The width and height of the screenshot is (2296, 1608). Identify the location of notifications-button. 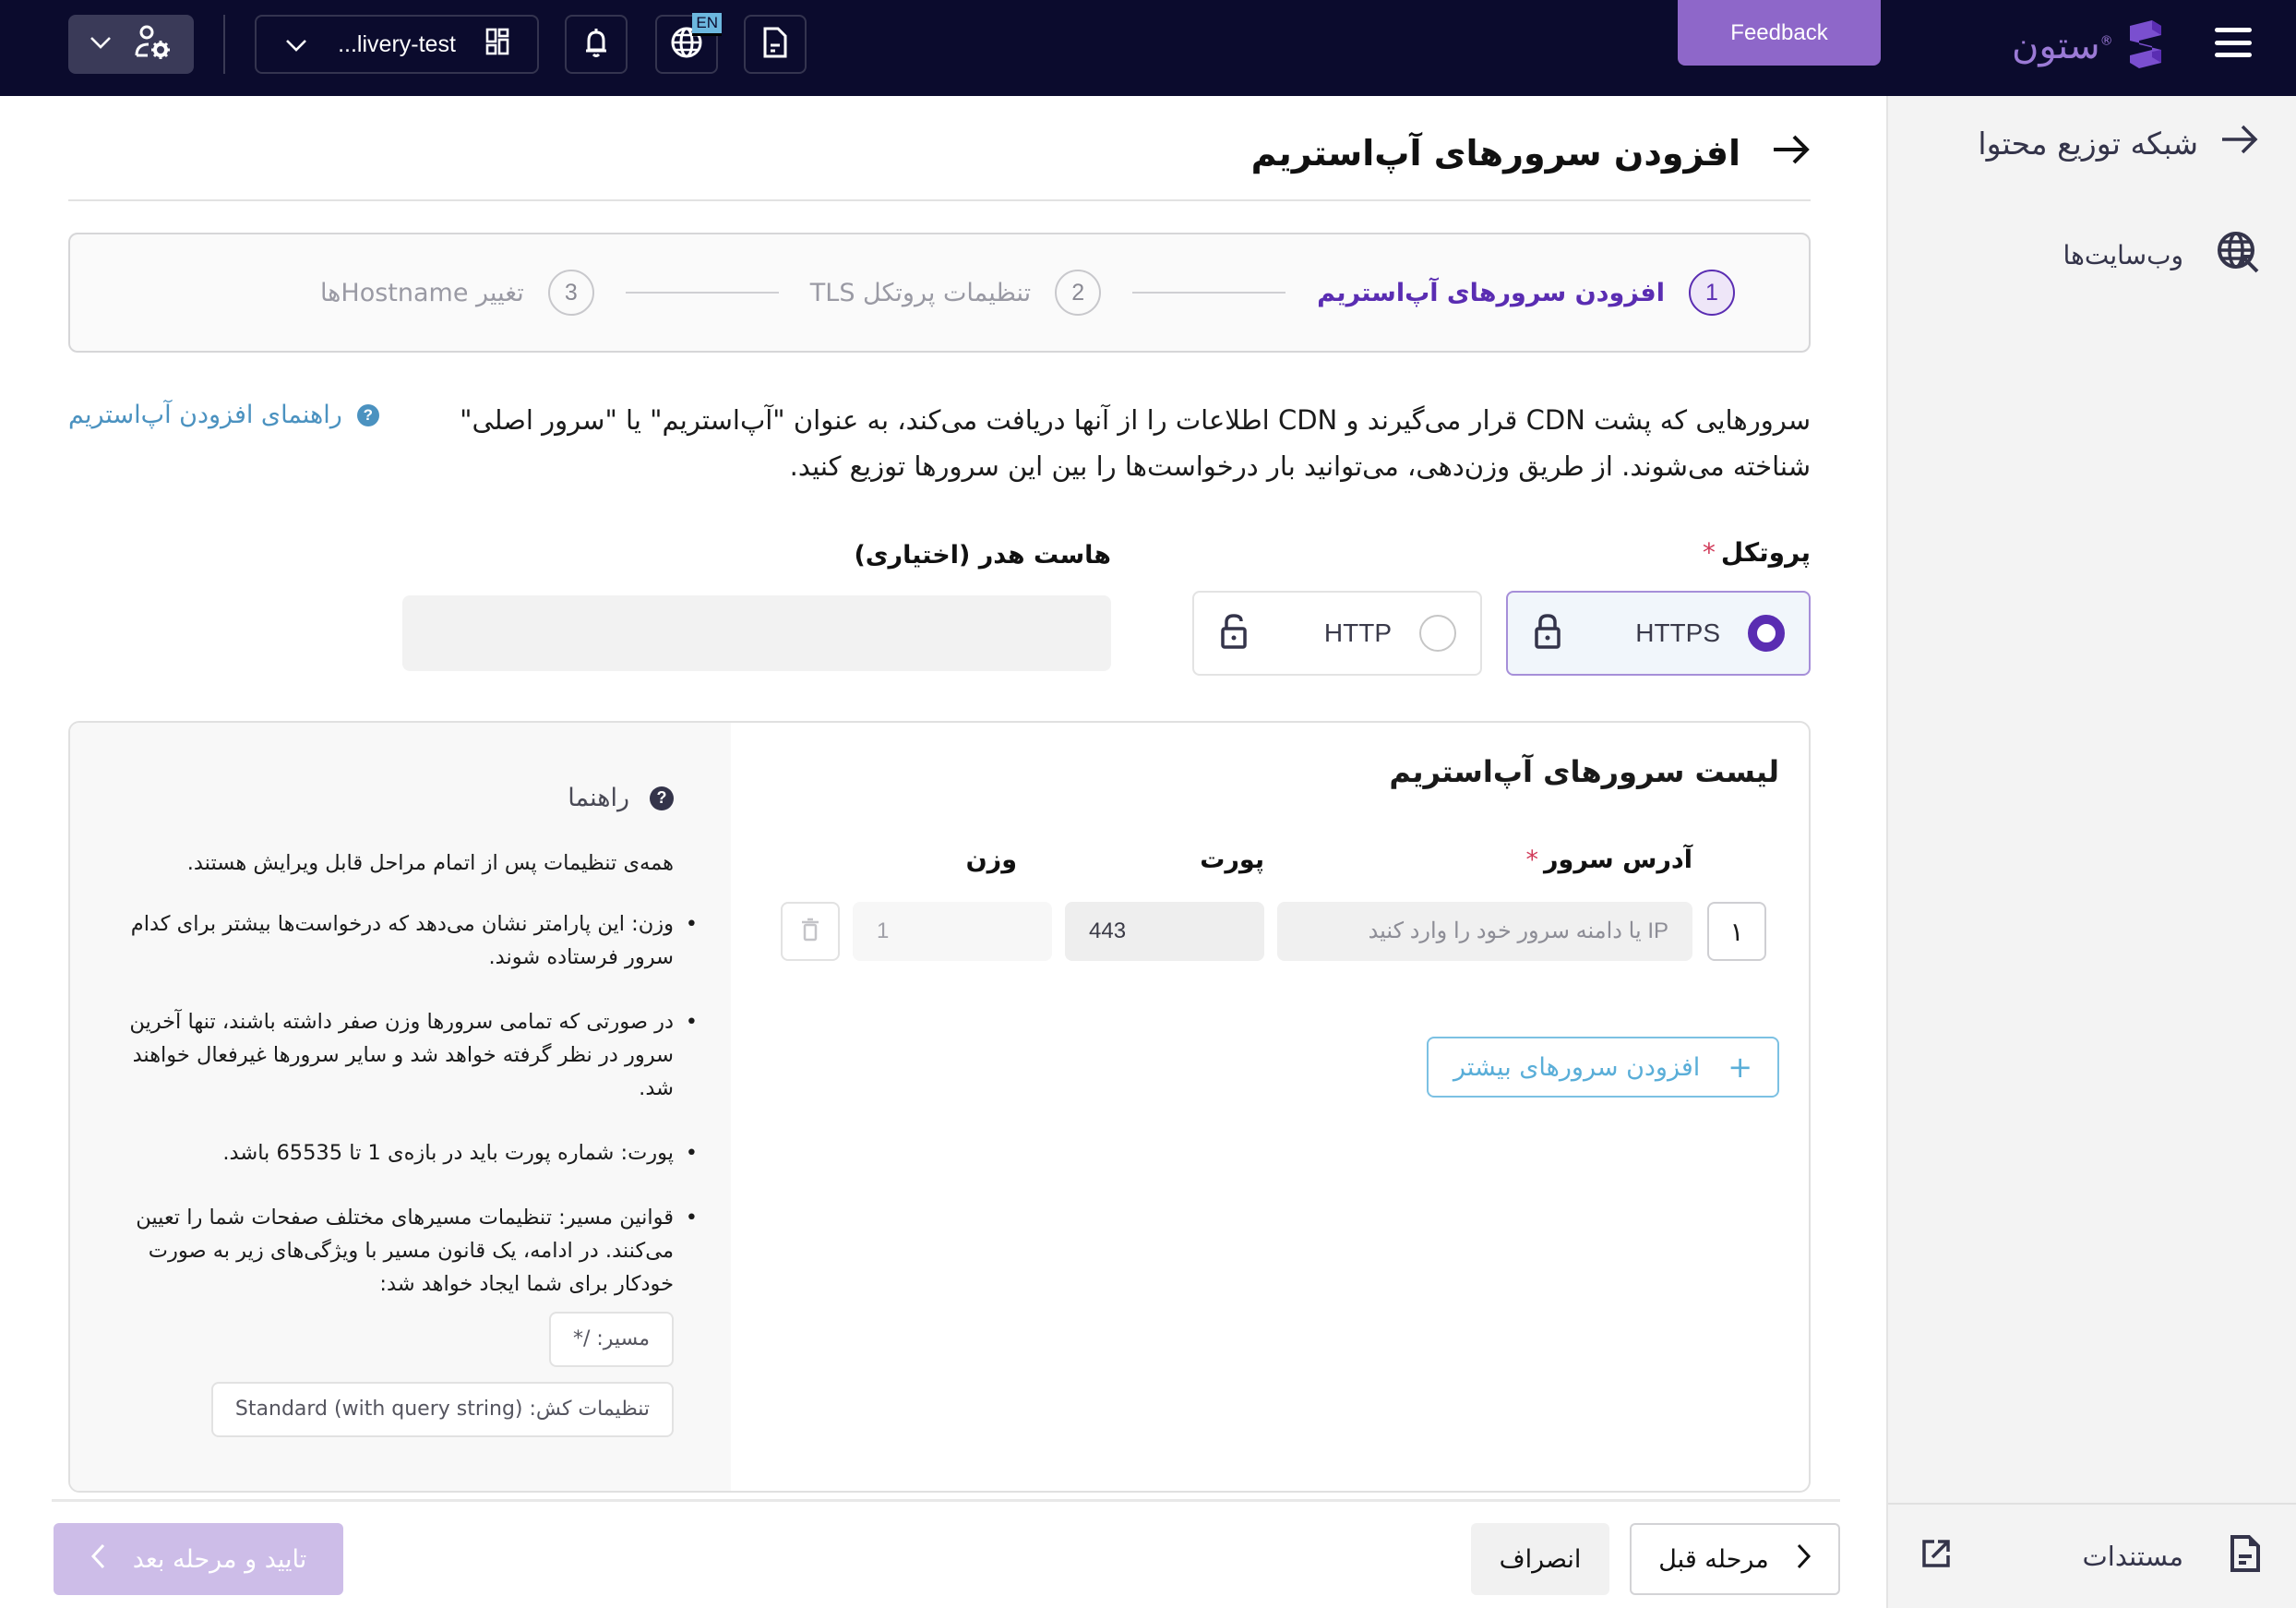
(596, 44).